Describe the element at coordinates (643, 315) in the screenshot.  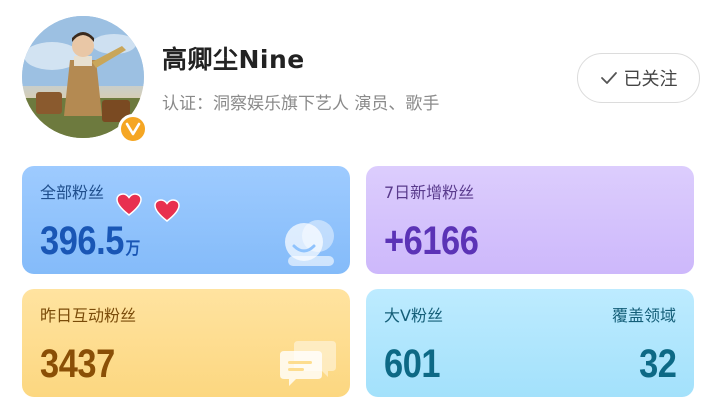
I see `coverage-label: 覆盖领域` at that location.